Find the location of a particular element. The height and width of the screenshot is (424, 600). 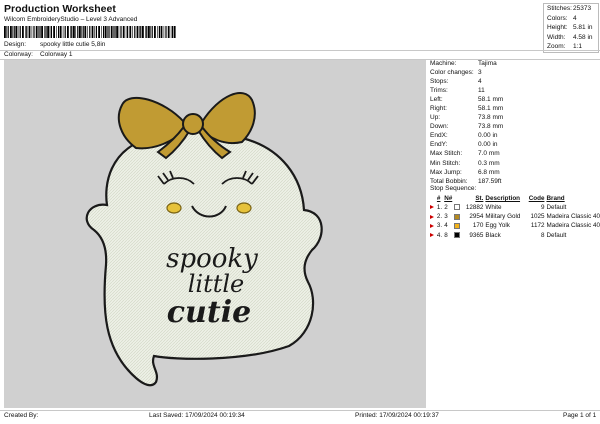

info-row: EndX: 0.00 in is located at coordinates (464, 136).